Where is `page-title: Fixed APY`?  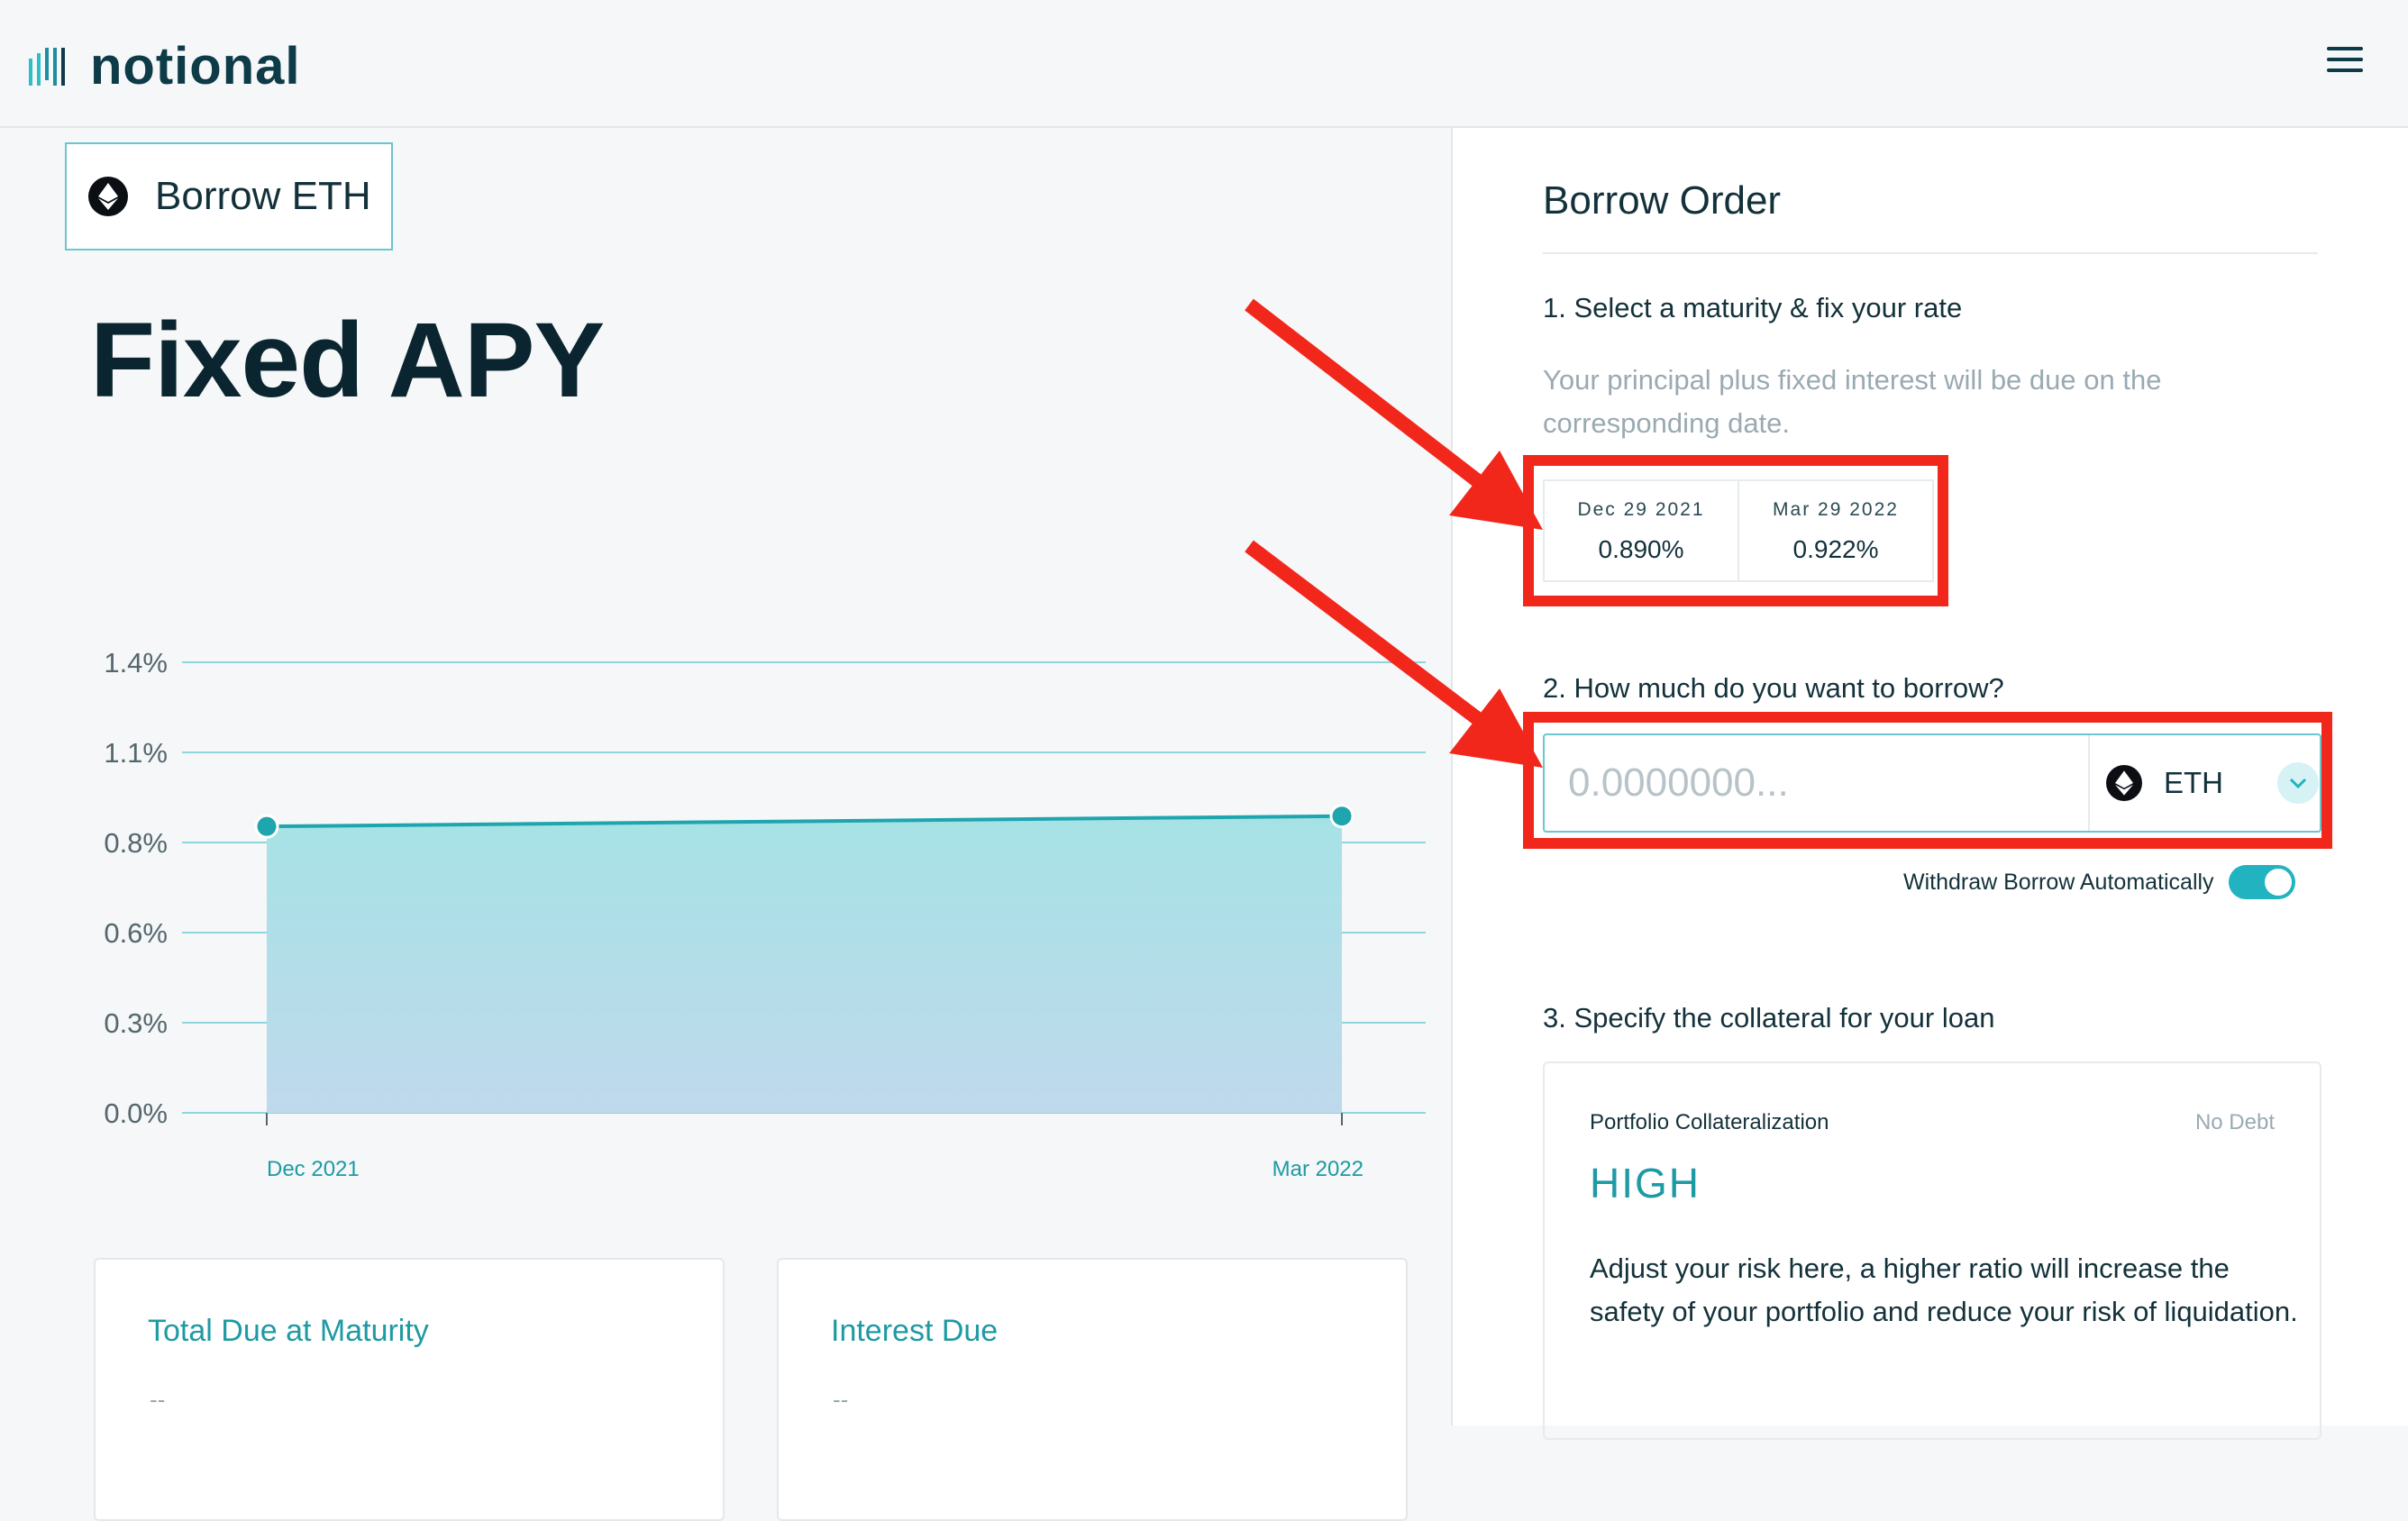 page-title: Fixed APY is located at coordinates (347, 360).